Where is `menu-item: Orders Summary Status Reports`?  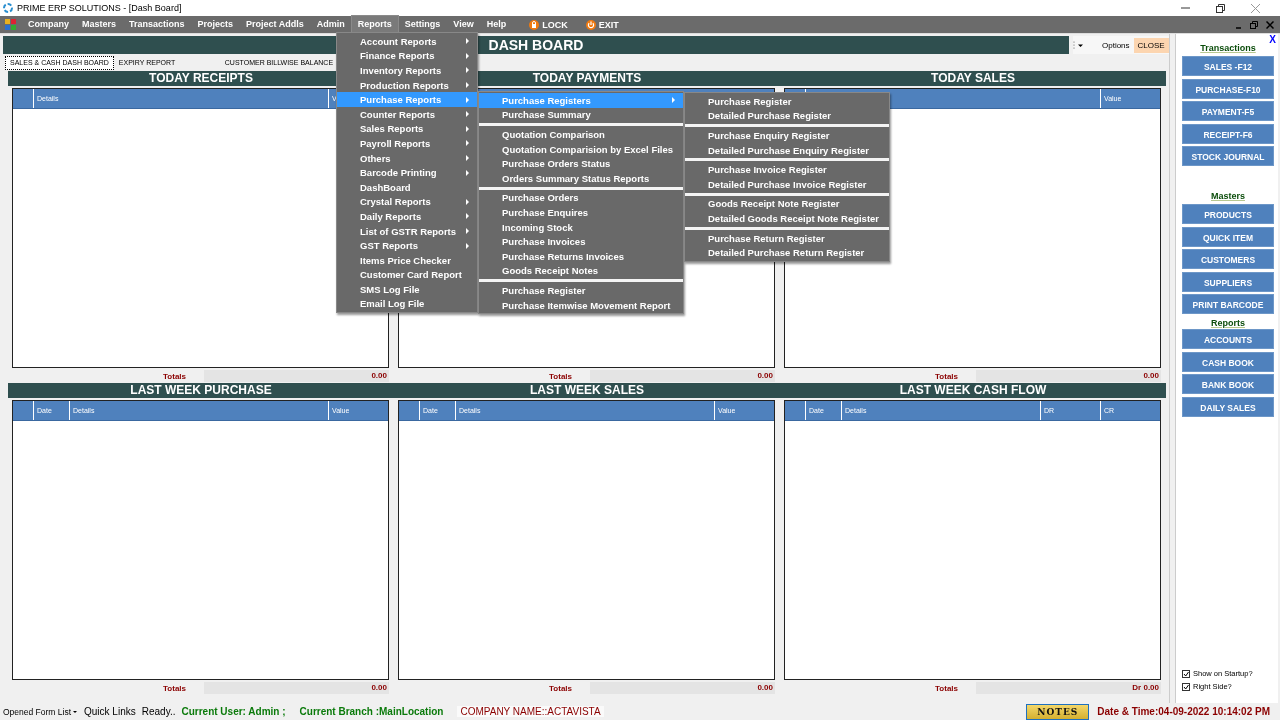 menu-item: Orders Summary Status Reports is located at coordinates (581, 178).